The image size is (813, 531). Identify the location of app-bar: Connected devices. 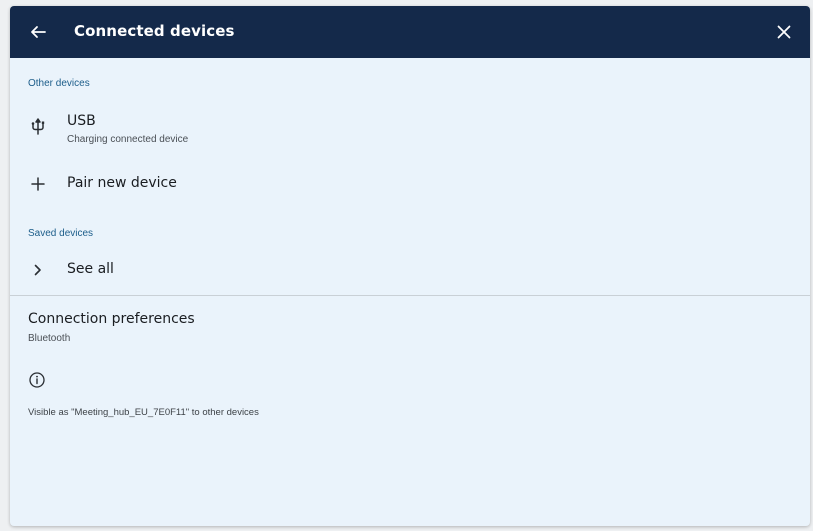
(410, 32).